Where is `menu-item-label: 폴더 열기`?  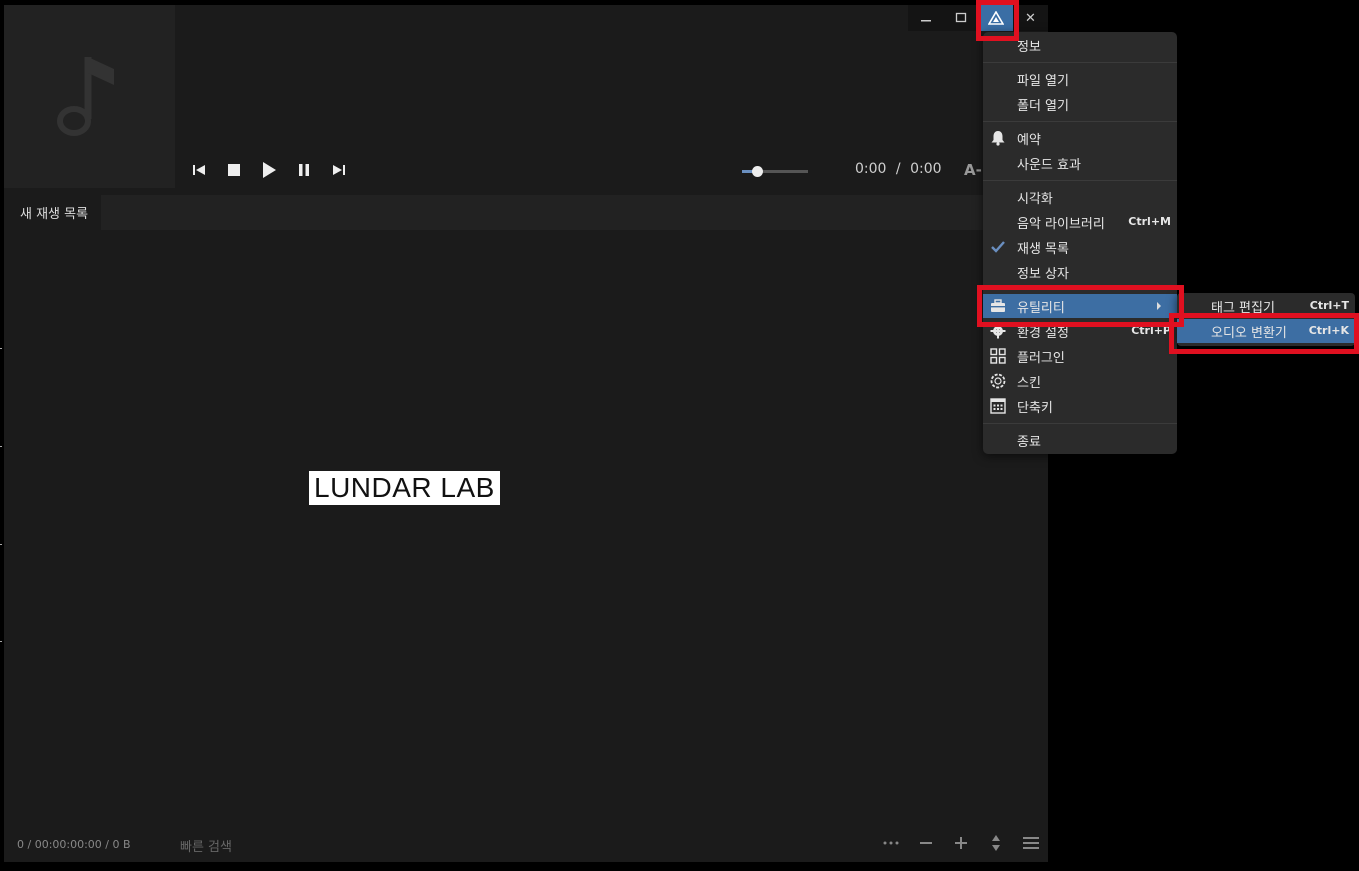
menu-item-label: 폴더 열기 is located at coordinates (1043, 106).